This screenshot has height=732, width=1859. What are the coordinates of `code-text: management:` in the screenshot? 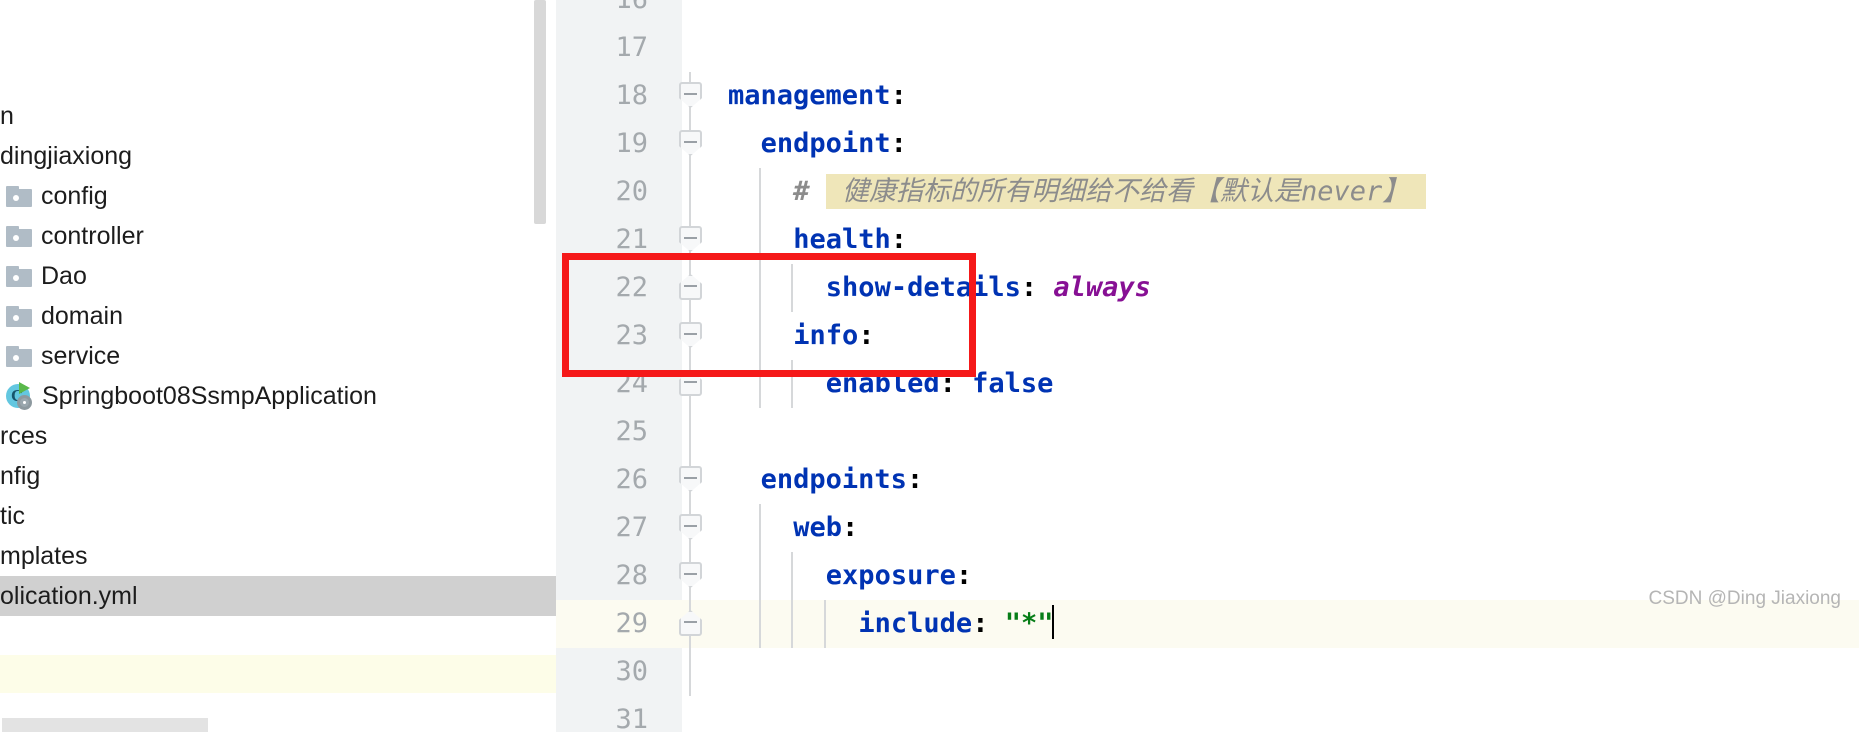 It's located at (1293, 96).